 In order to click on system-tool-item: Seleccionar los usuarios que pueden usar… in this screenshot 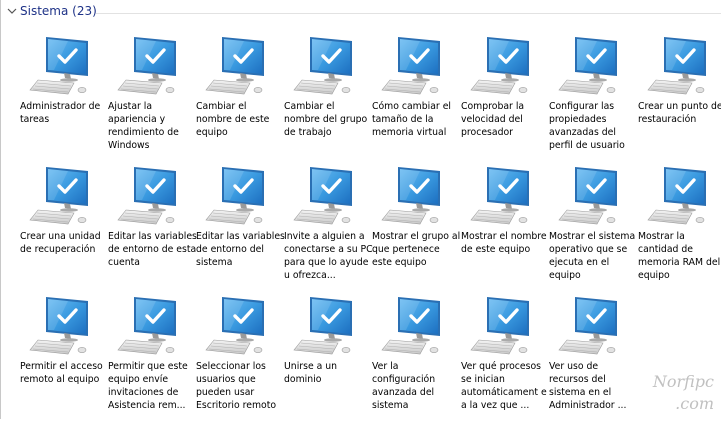, I will do `click(240, 357)`.